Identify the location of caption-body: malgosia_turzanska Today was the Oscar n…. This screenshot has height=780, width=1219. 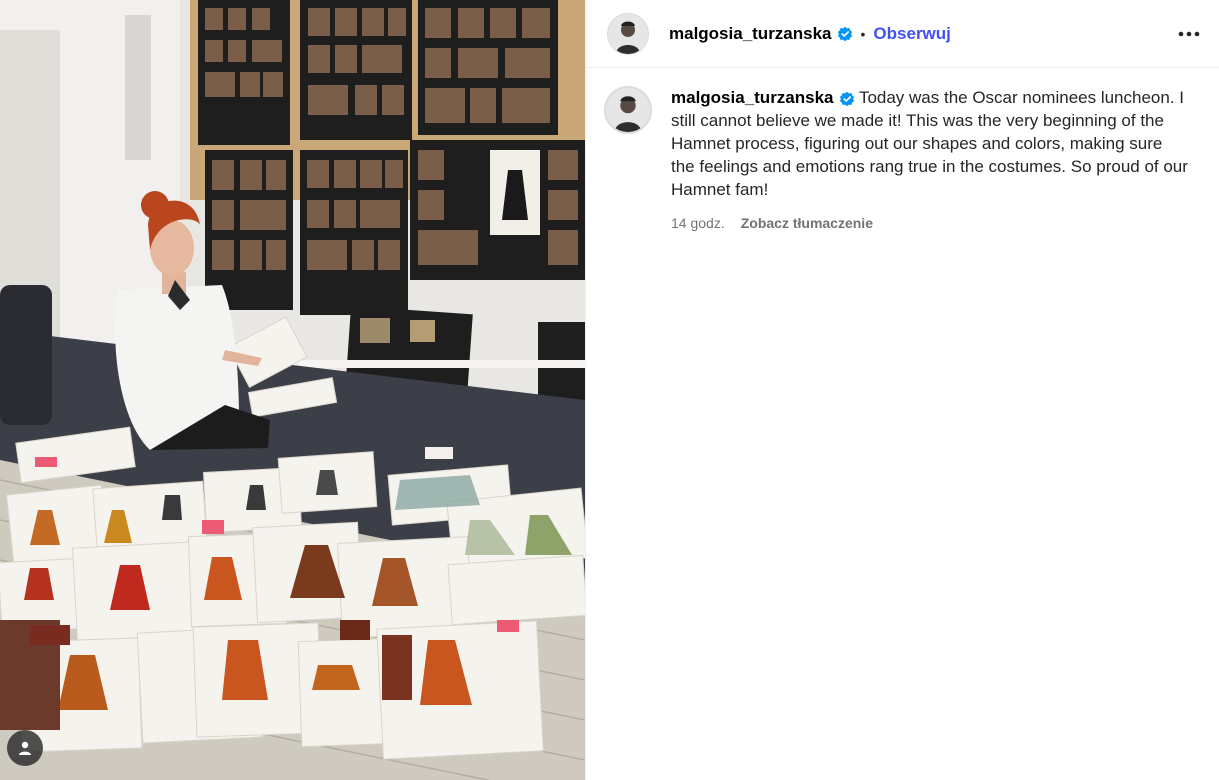
(930, 158).